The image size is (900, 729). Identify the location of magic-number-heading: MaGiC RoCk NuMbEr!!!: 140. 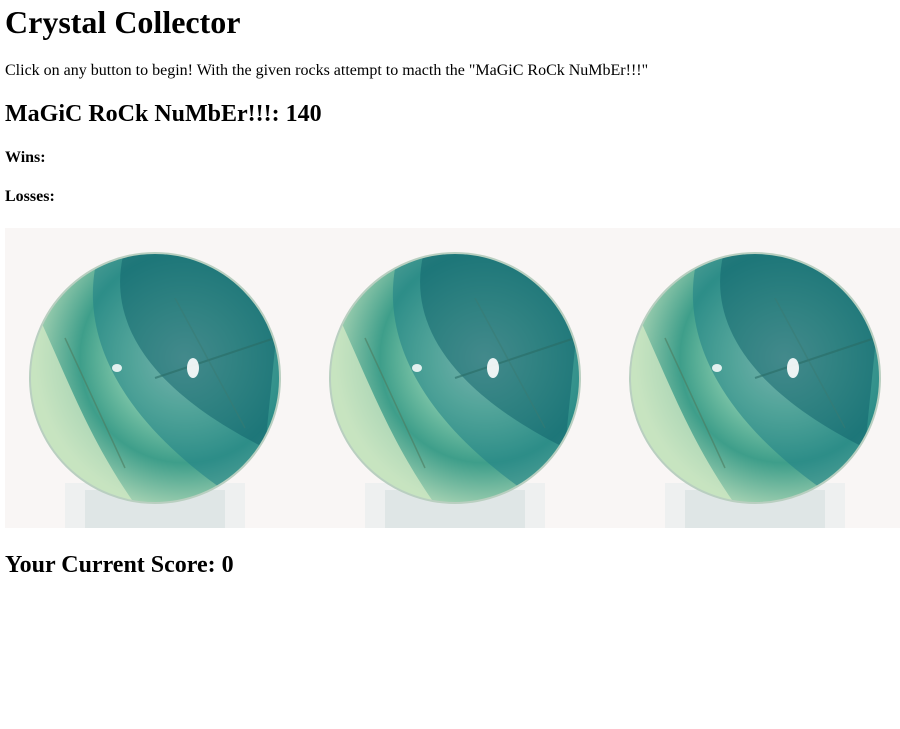
(163, 114).